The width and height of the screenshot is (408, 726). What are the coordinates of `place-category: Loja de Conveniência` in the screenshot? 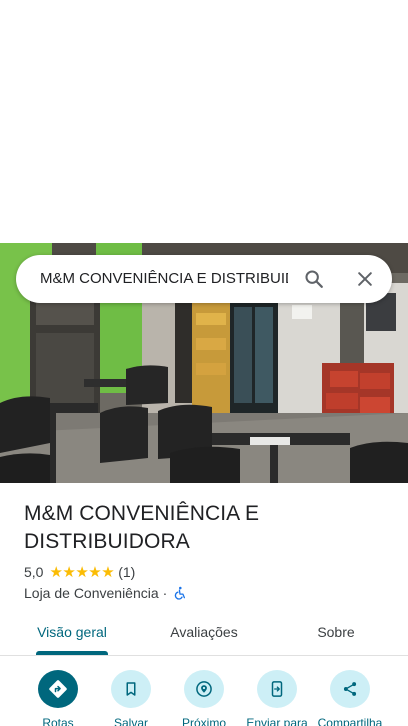 It's located at (91, 593).